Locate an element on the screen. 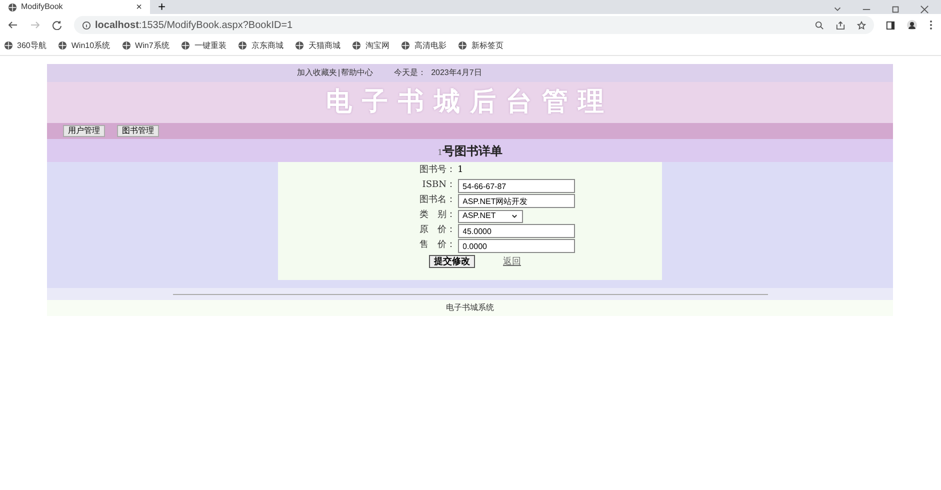 The height and width of the screenshot is (490, 941). close-tab-button: × is located at coordinates (139, 7).